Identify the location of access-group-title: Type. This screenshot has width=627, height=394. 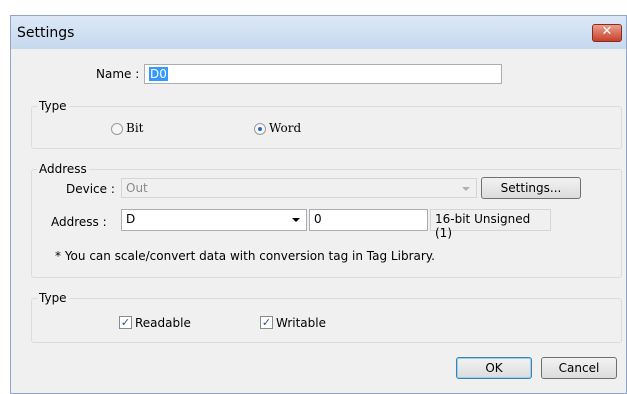
(53, 298).